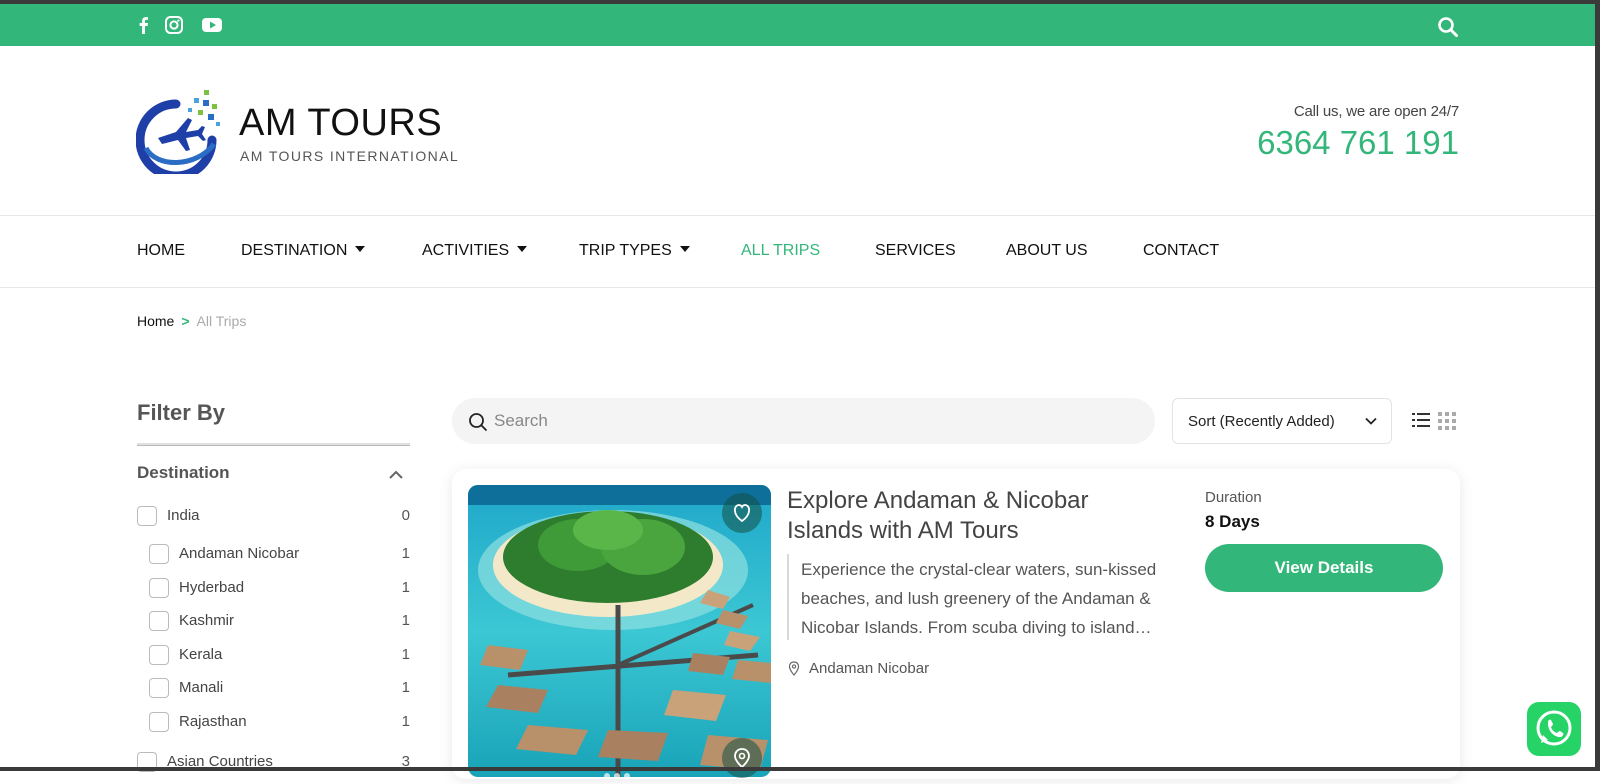 This screenshot has height=784, width=1600. Describe the element at coordinates (239, 553) in the screenshot. I see `filter-label: Andaman Nicobar` at that location.